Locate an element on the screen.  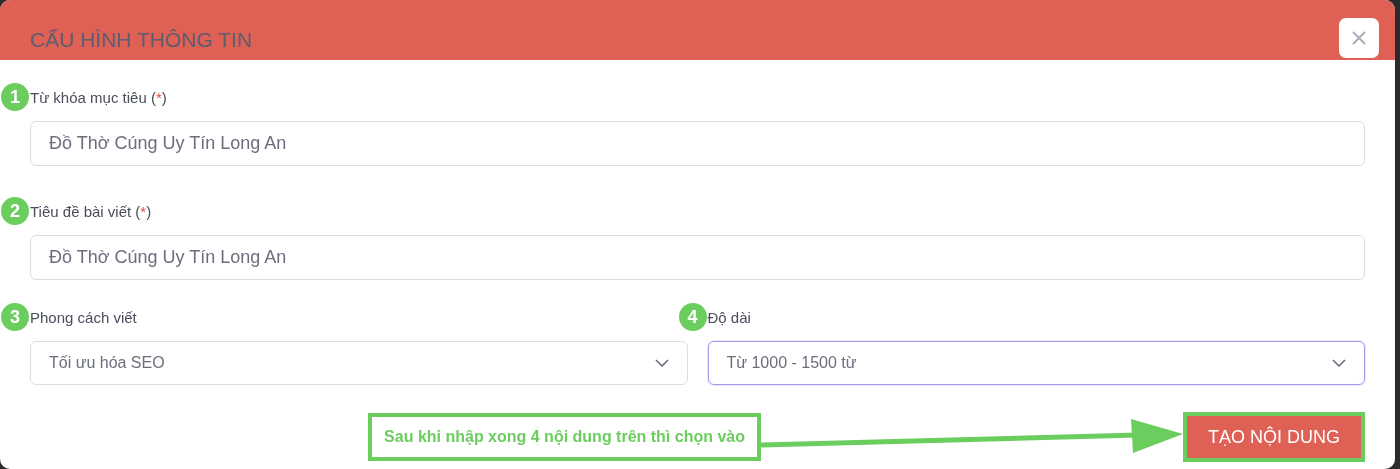
step-badge: 2 is located at coordinates (15, 211).